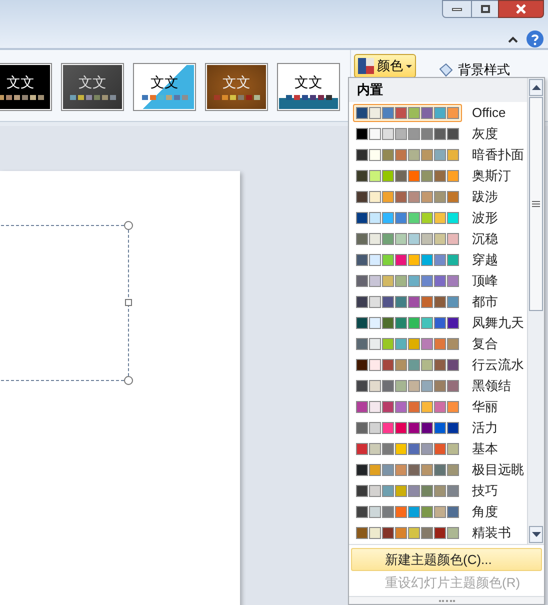 This screenshot has width=548, height=605. What do you see at coordinates (536, 204) in the screenshot?
I see `scroll-thumb` at bounding box center [536, 204].